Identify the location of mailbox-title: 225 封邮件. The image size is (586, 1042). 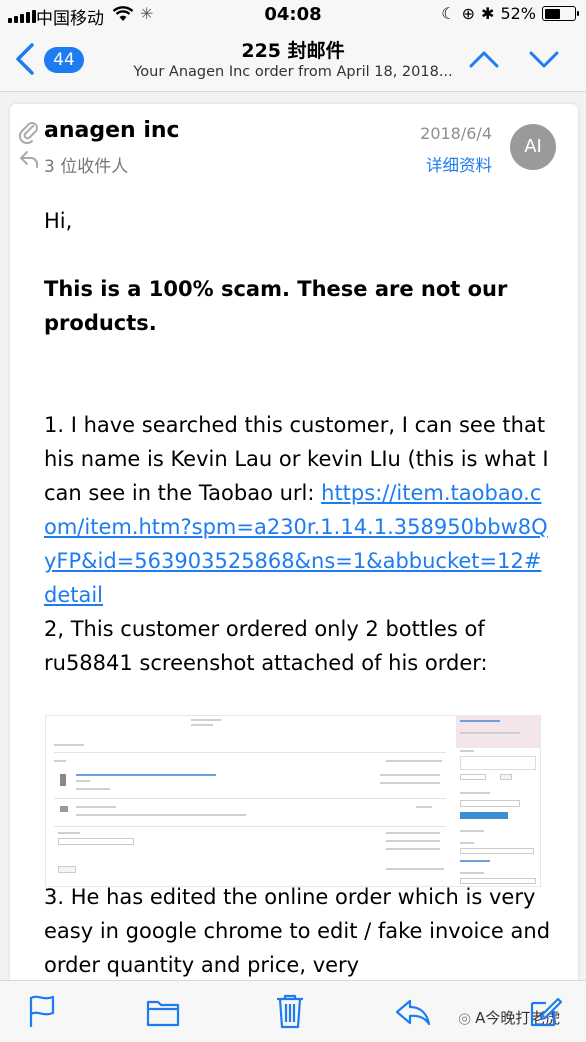
(293, 51).